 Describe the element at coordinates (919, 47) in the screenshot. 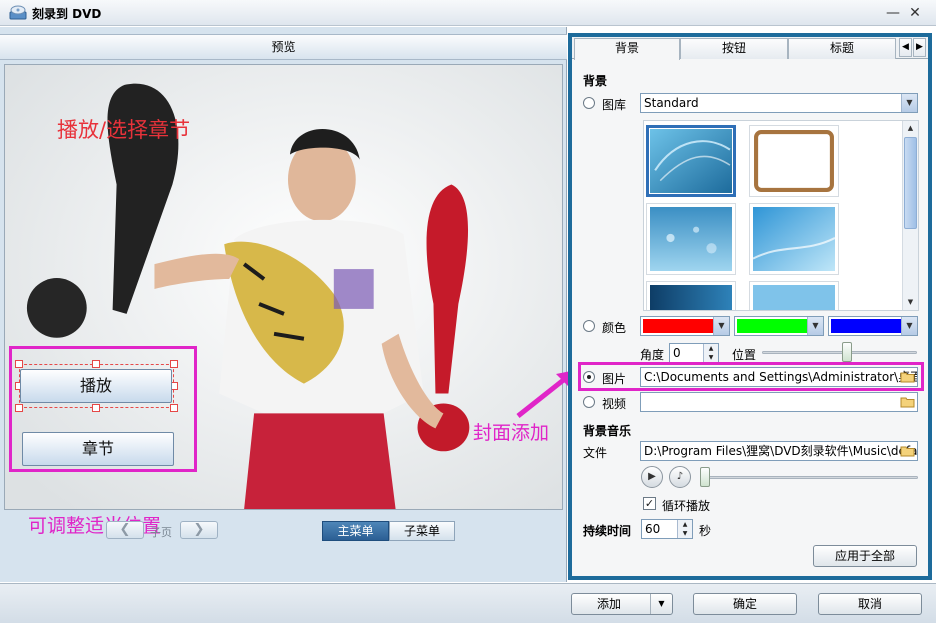

I see `tab-scroll-right: ▶` at that location.